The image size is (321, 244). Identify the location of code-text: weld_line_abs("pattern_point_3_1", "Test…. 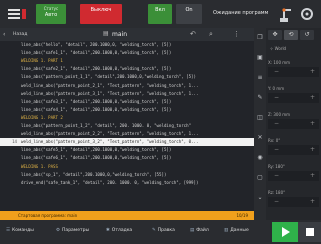
(110, 93).